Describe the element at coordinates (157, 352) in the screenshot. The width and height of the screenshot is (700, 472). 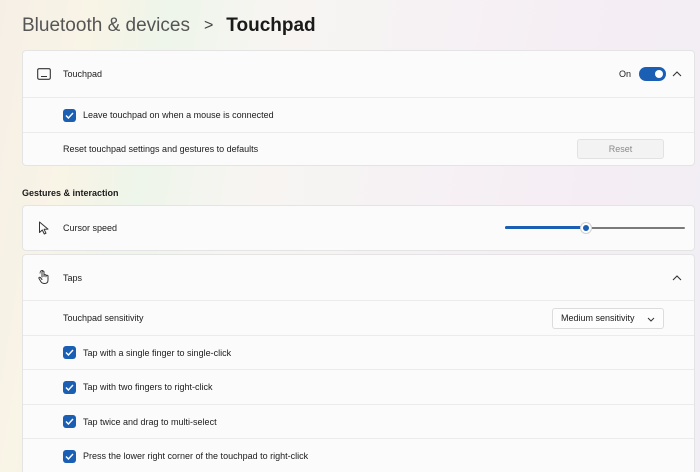
I see `tap-option-label: Tap with a single finger to single-click` at that location.